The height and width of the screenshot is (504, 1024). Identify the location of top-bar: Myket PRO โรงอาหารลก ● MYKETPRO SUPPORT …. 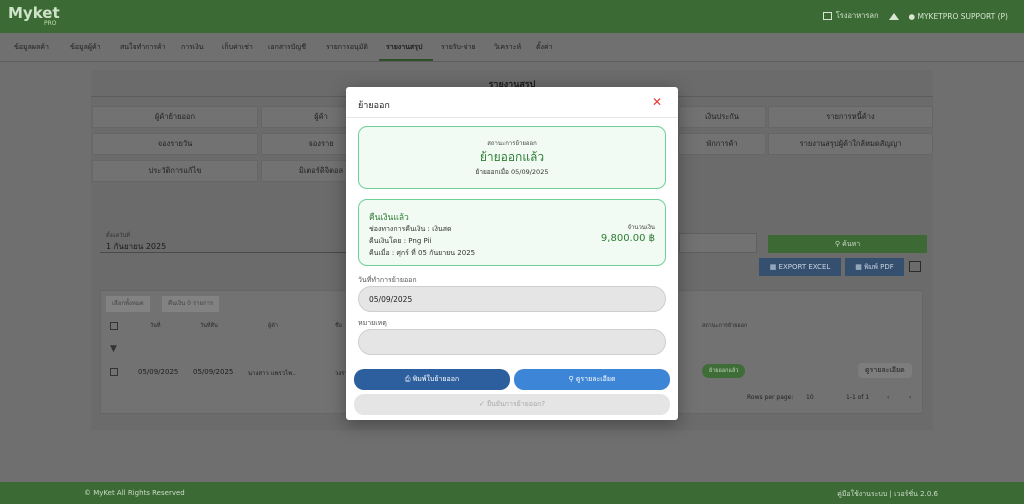
(512, 16).